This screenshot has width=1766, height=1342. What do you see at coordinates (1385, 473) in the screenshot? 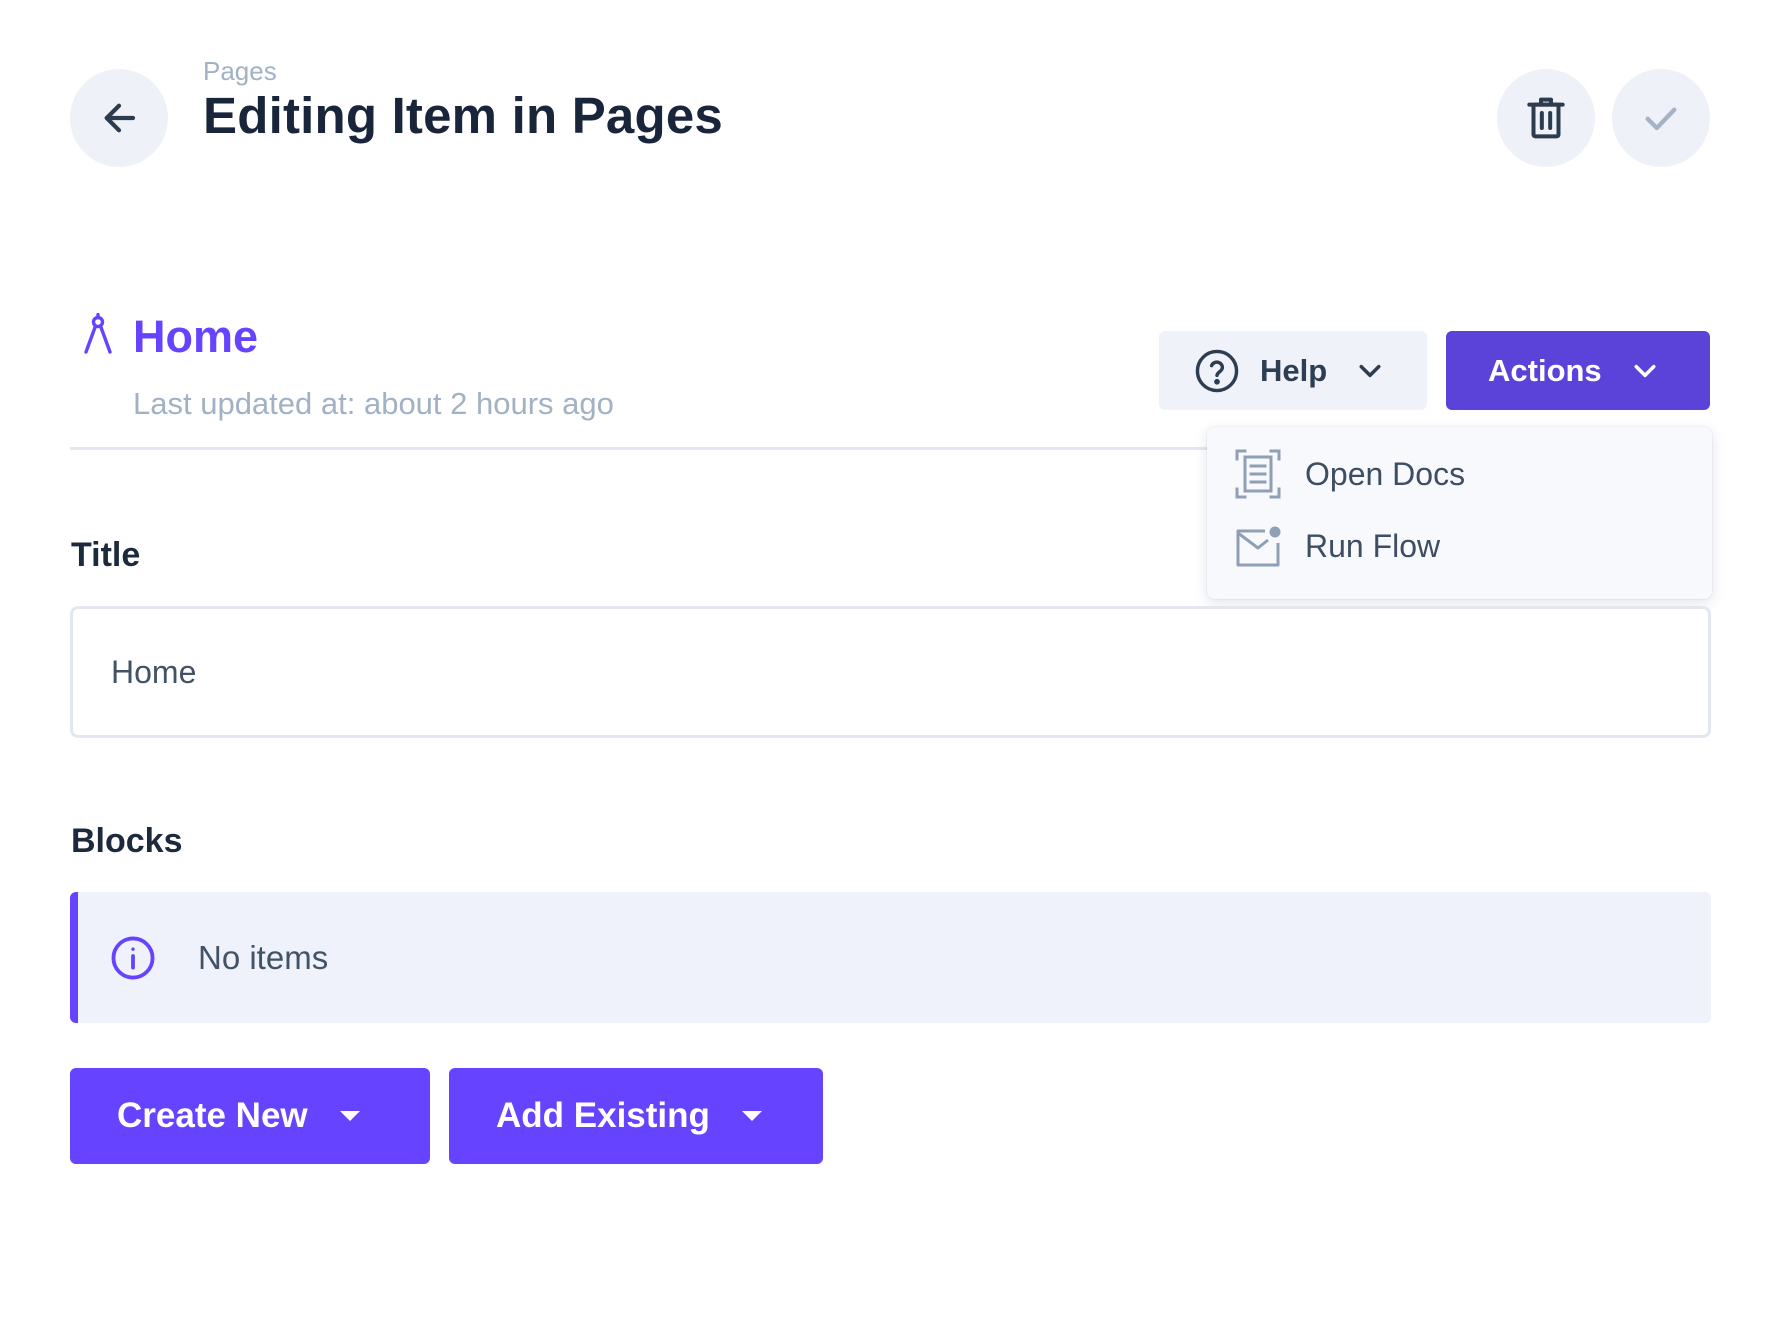
I see `menu-item-label: Open Docs` at bounding box center [1385, 473].